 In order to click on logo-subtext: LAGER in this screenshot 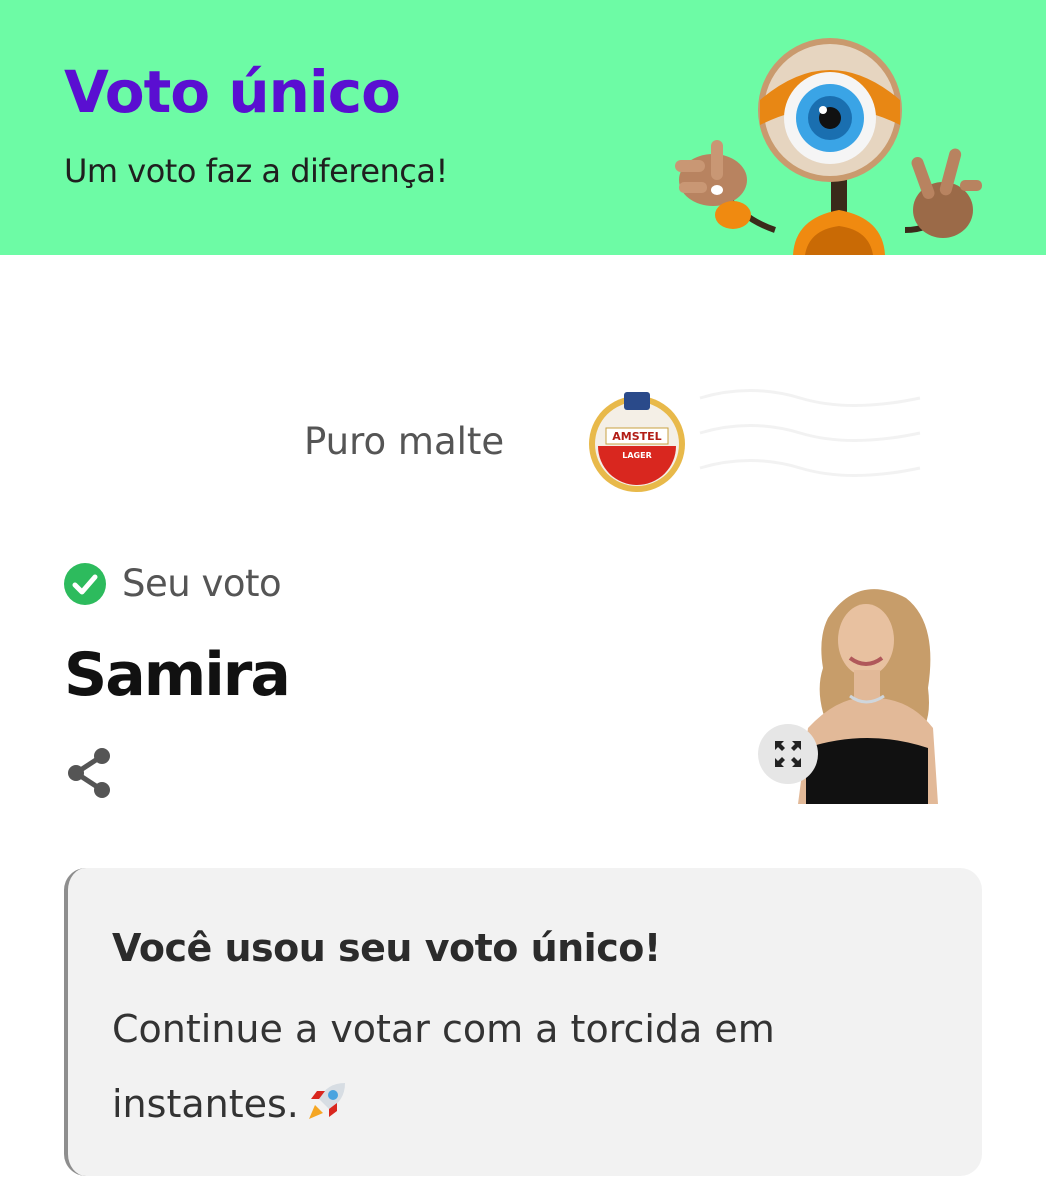, I will do `click(636, 455)`.